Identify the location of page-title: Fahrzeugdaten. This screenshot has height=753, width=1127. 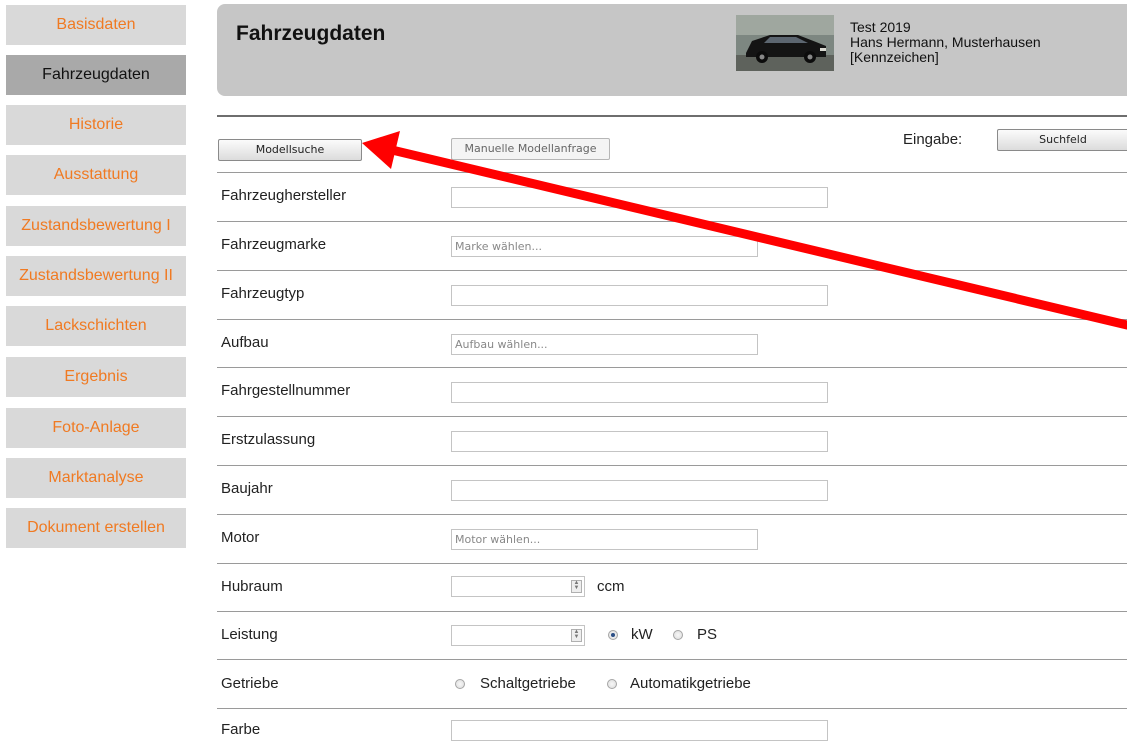
(311, 33).